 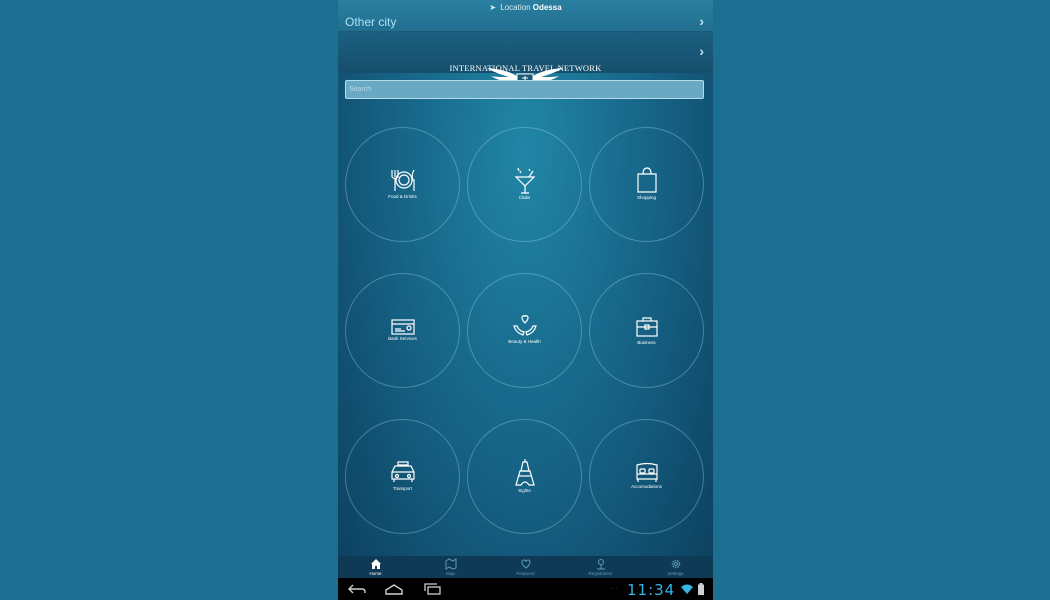 I want to click on category-label: Beauty & Health, so click(x=524, y=341).